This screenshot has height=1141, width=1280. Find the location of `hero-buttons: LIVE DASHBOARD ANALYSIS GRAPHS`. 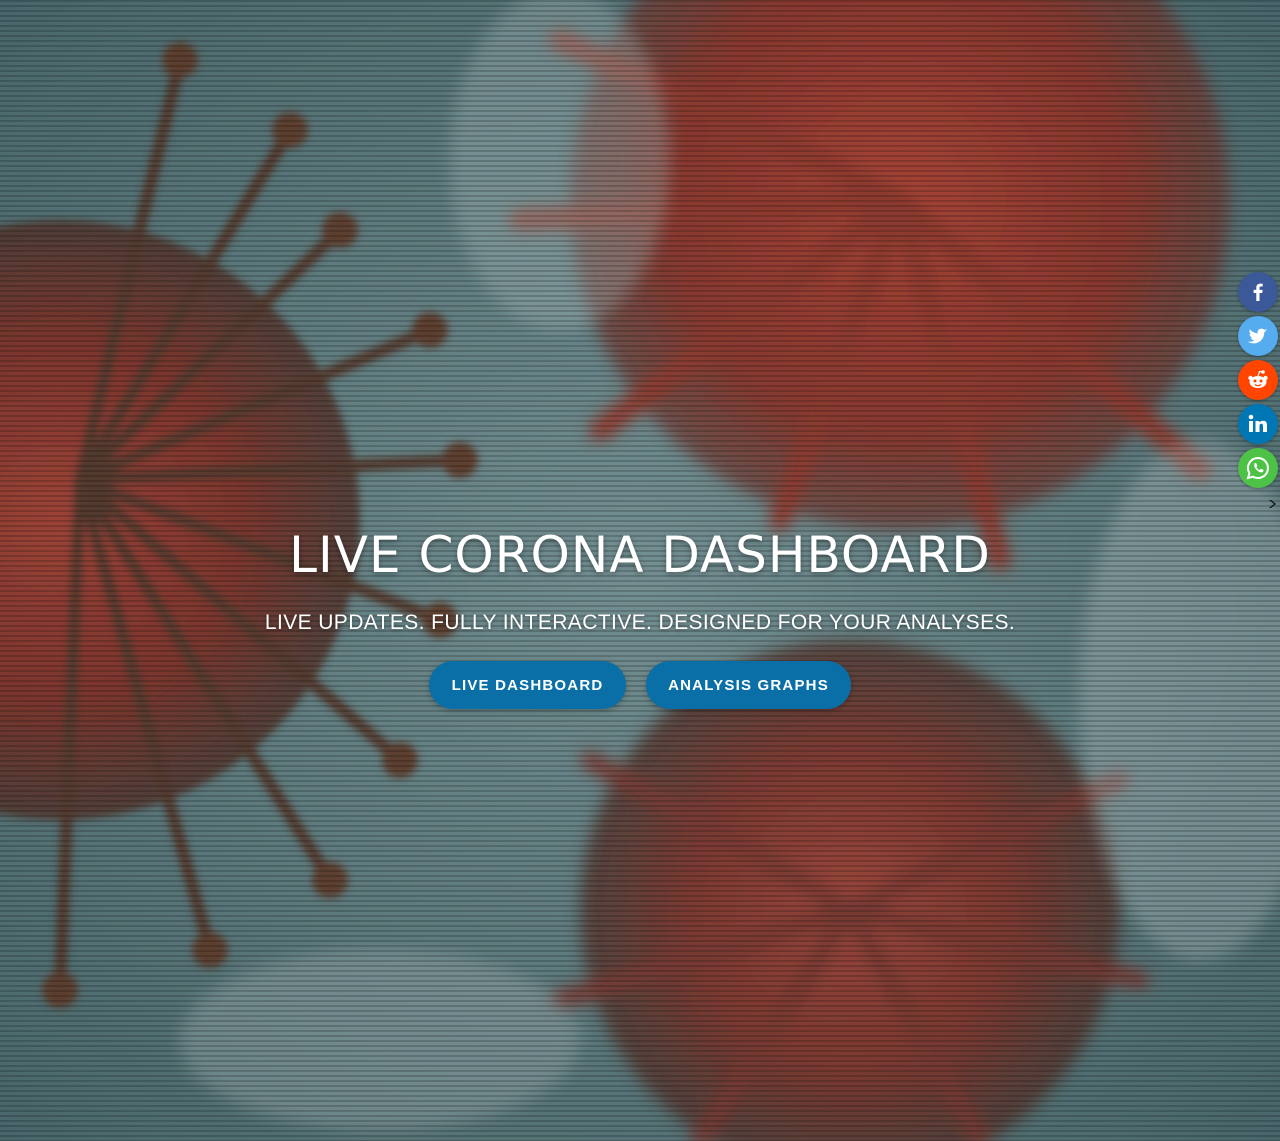

hero-buttons: LIVE DASHBOARD ANALYSIS GRAPHS is located at coordinates (640, 685).